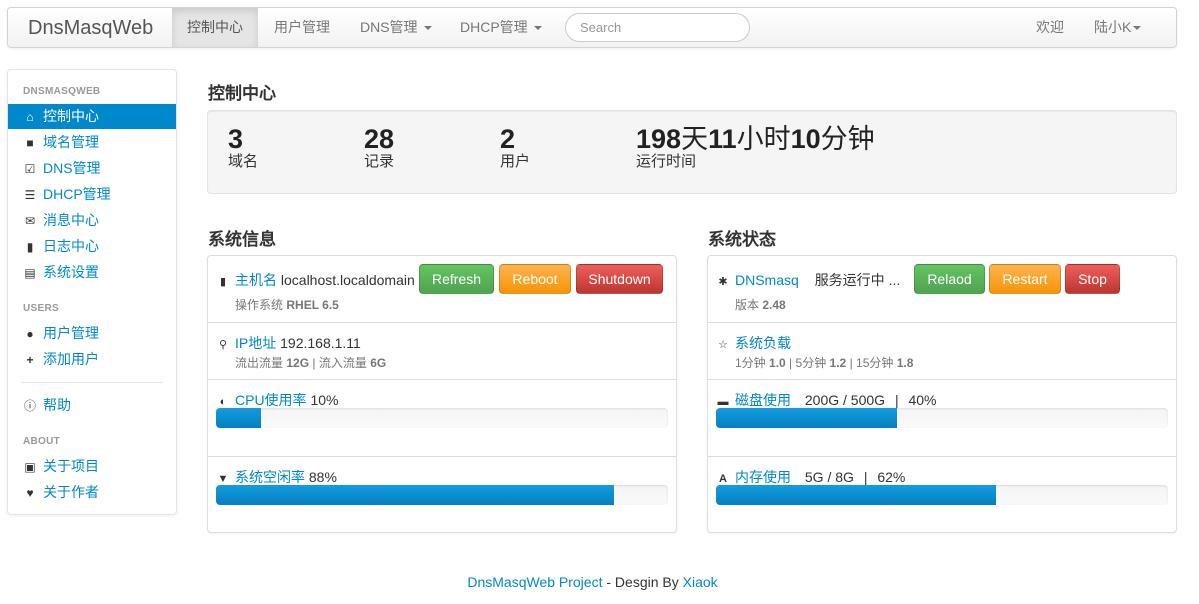  I want to click on stats-well: 3 域名 28 记录 2 用户 198天11小时10分钟 运行时间, so click(692, 152).